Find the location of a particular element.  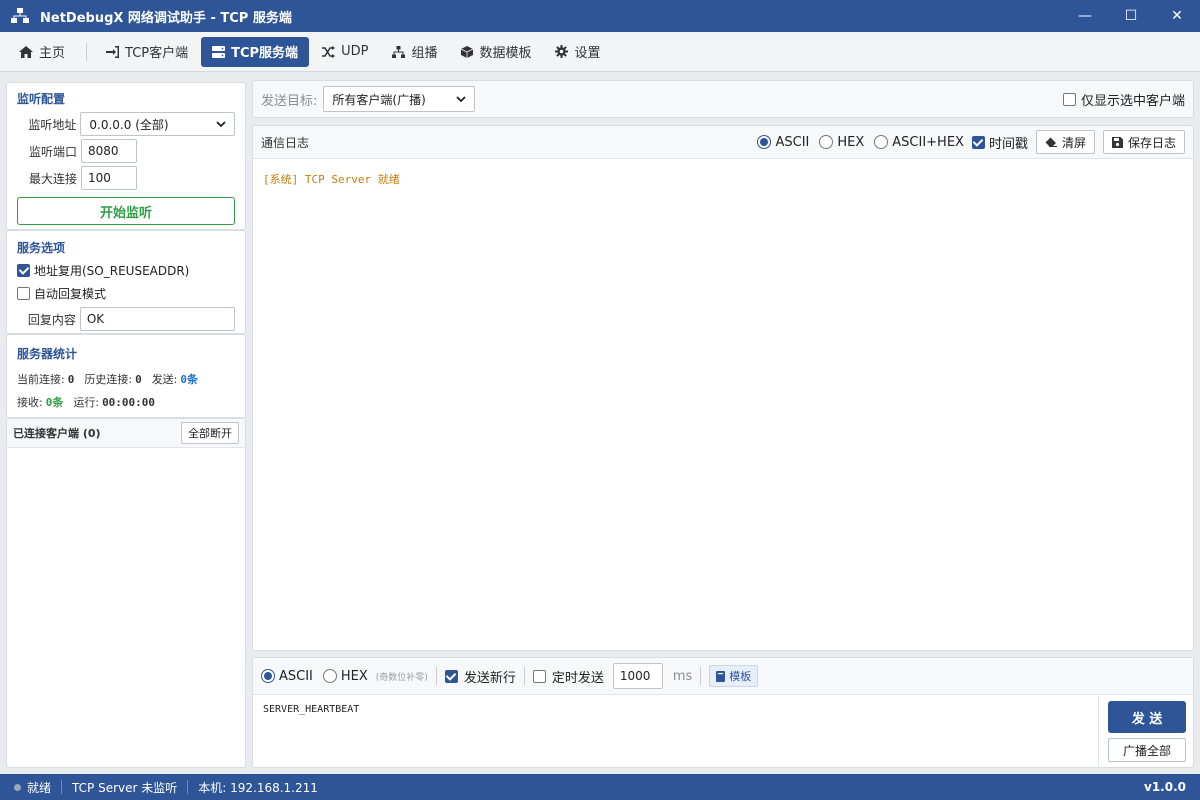

send-mode-ascii: ASCII is located at coordinates (287, 676).